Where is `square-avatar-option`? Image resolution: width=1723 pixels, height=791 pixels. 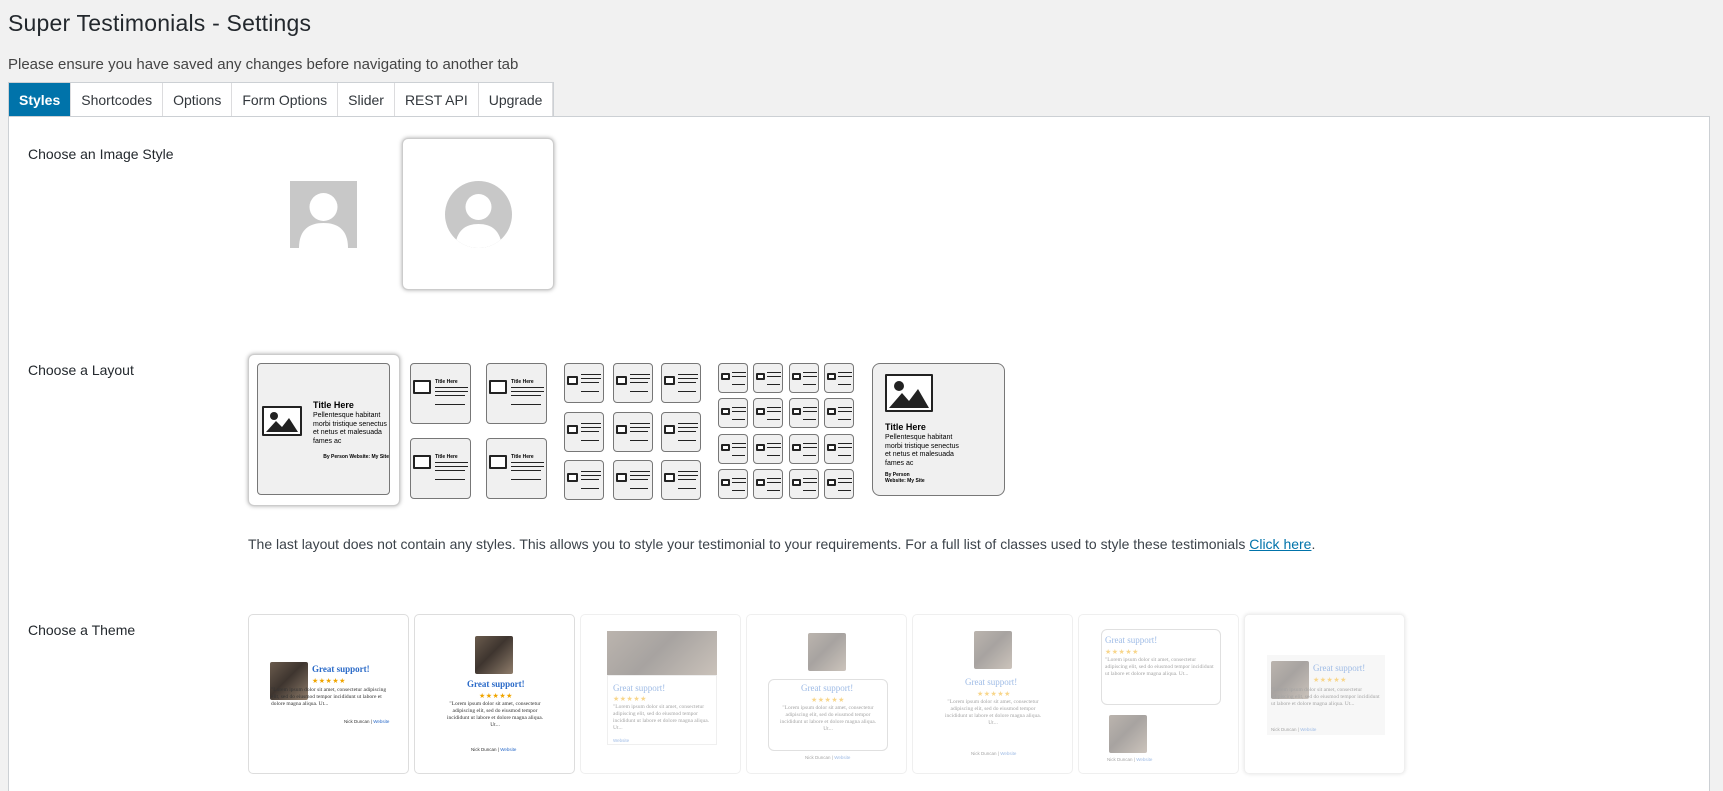 square-avatar-option is located at coordinates (323, 214).